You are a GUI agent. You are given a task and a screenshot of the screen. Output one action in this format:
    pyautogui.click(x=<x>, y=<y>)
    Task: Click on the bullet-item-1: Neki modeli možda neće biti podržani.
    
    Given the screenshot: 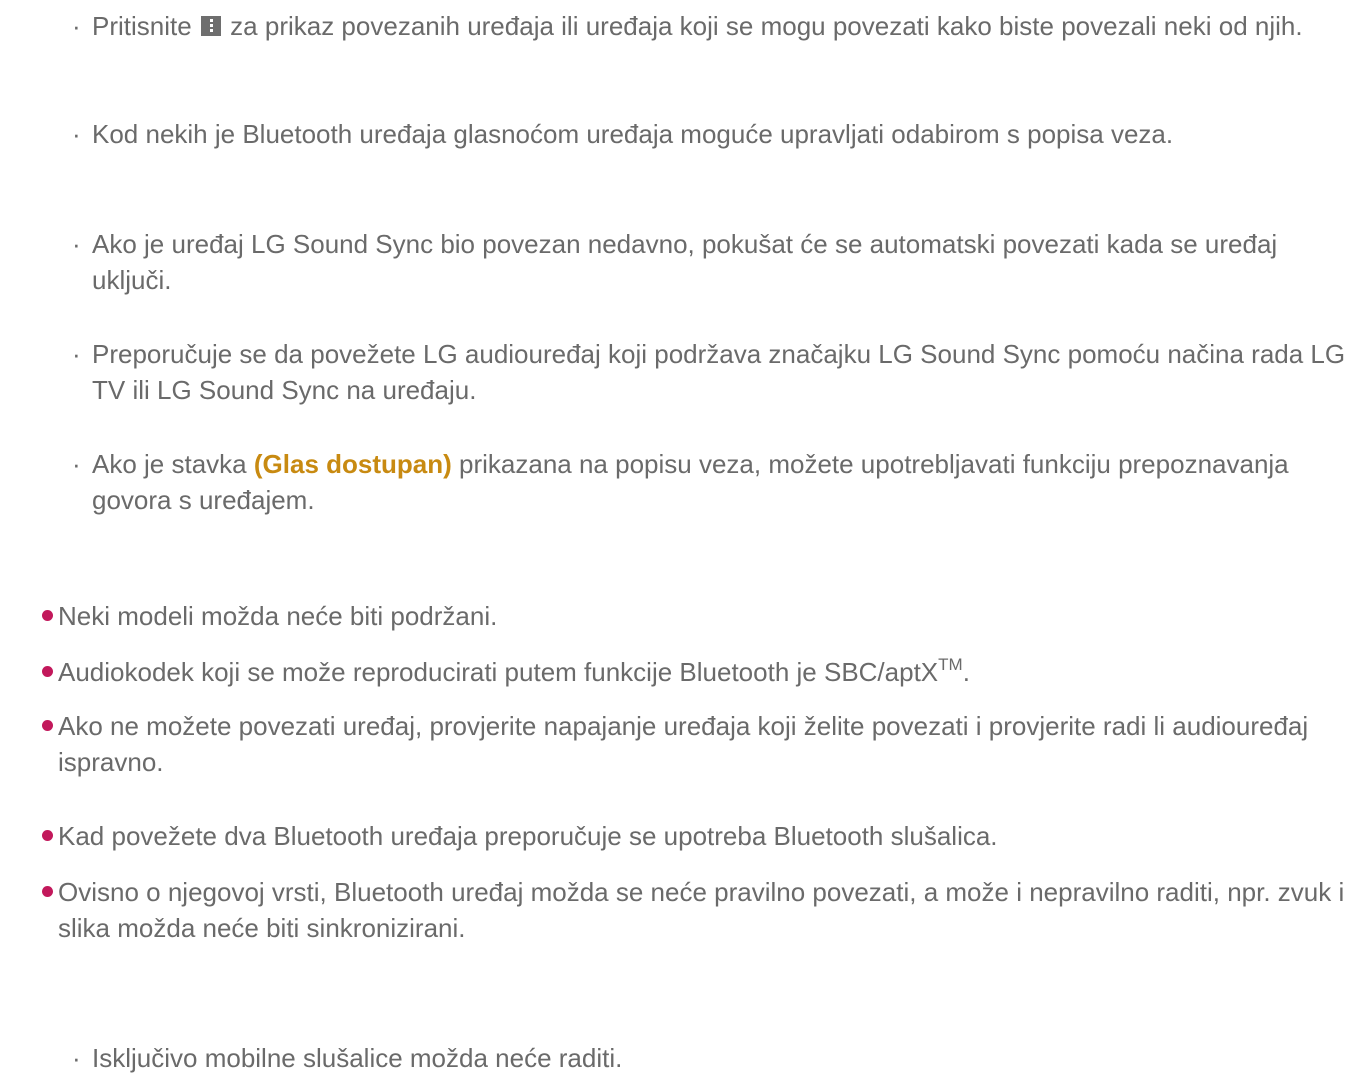 What is the action you would take?
    pyautogui.click(x=702, y=616)
    